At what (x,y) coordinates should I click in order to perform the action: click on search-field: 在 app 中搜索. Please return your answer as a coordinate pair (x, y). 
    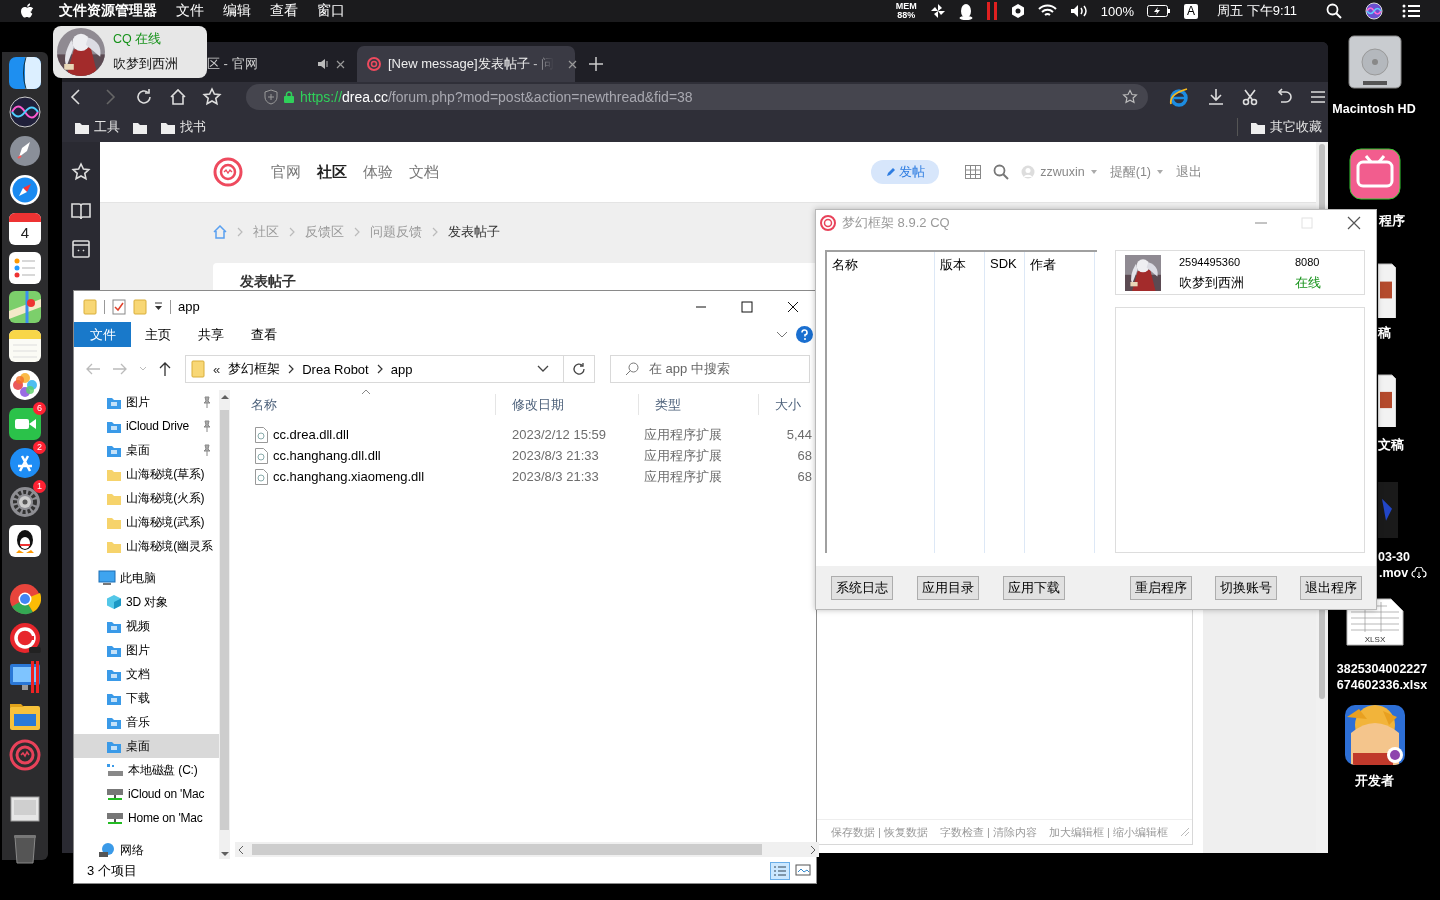
    Looking at the image, I should click on (710, 369).